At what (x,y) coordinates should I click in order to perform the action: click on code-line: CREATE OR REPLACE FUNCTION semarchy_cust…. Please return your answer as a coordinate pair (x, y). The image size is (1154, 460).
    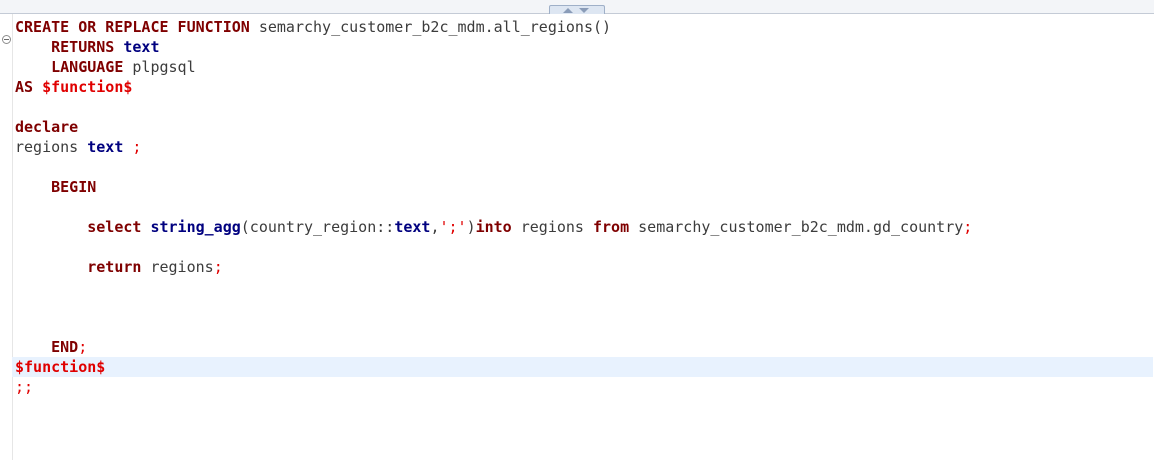
    Looking at the image, I should click on (582, 27).